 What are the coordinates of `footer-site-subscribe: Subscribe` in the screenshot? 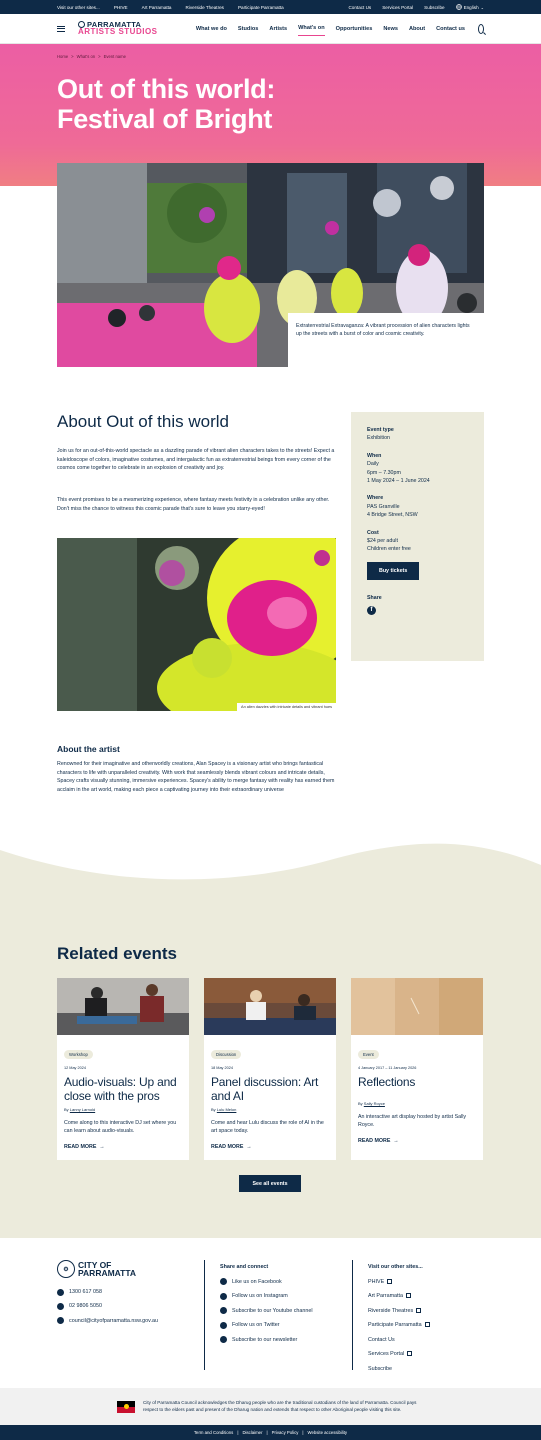 It's located at (380, 1369).